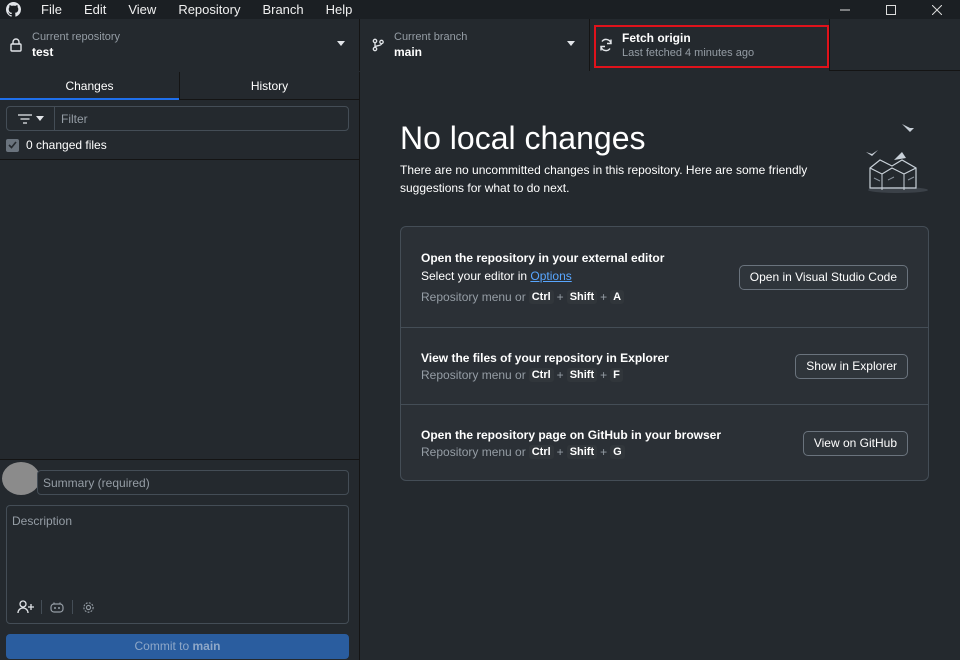 Image resolution: width=960 pixels, height=660 pixels. Describe the element at coordinates (209, 9) in the screenshot. I see `menu-repository: Repository` at that location.